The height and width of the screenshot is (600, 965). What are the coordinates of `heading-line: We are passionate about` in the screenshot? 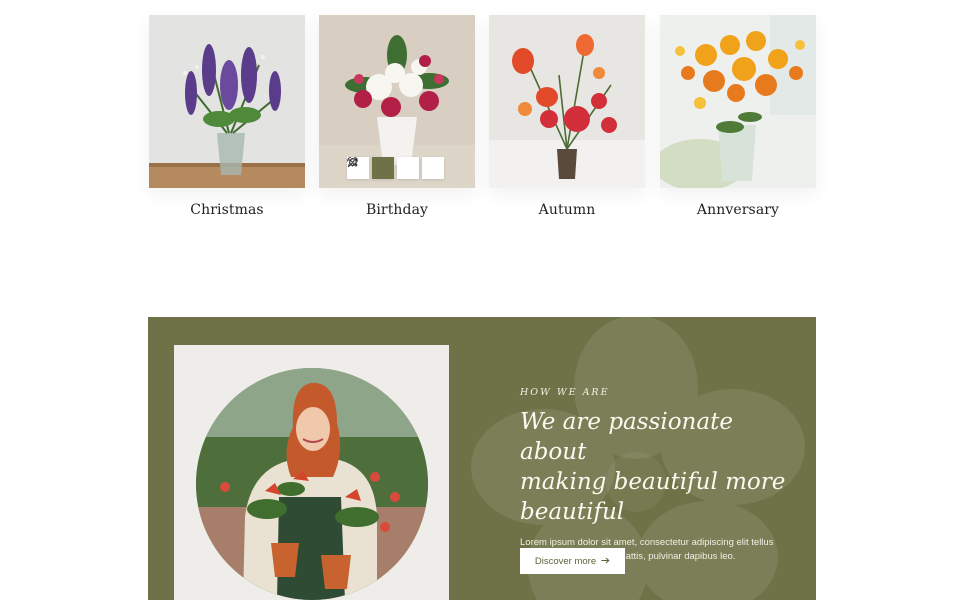 It's located at (626, 437).